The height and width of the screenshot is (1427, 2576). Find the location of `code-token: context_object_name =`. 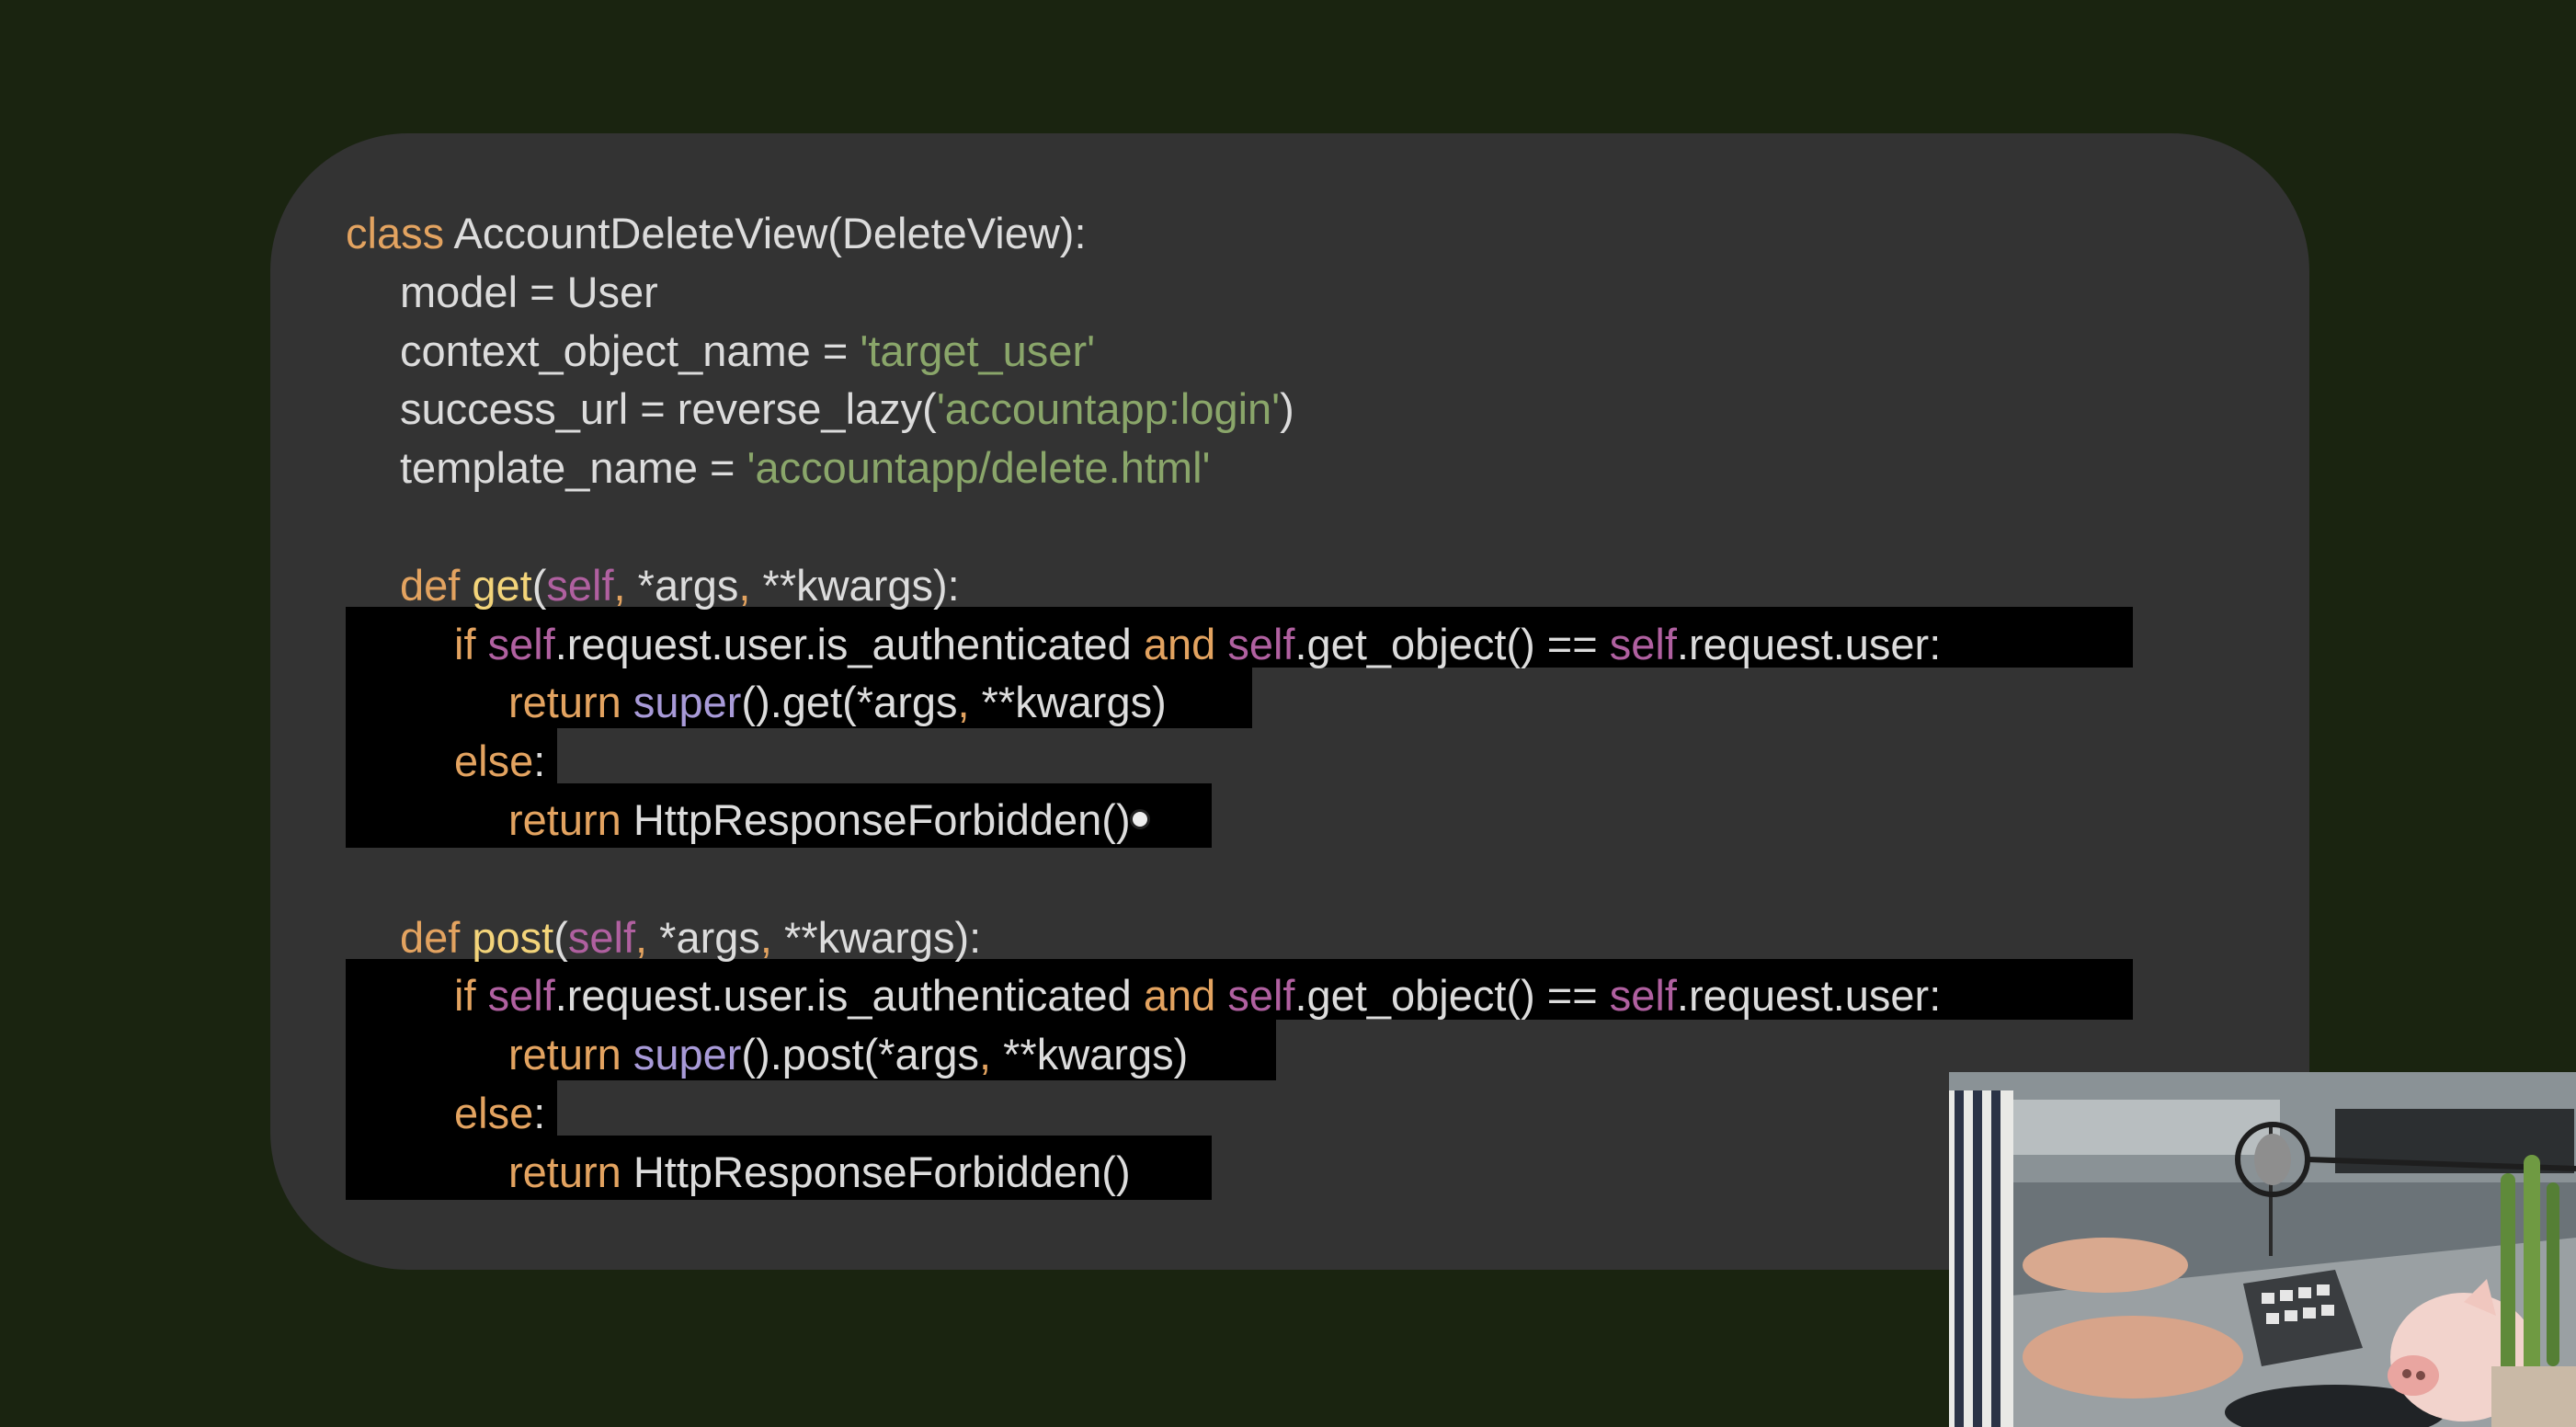

code-token: context_object_name = is located at coordinates (630, 350).